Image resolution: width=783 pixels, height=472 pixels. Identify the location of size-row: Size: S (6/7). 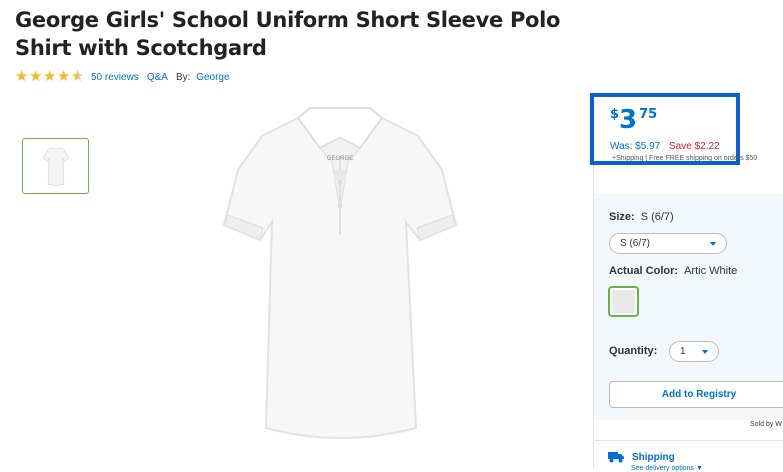
(641, 217).